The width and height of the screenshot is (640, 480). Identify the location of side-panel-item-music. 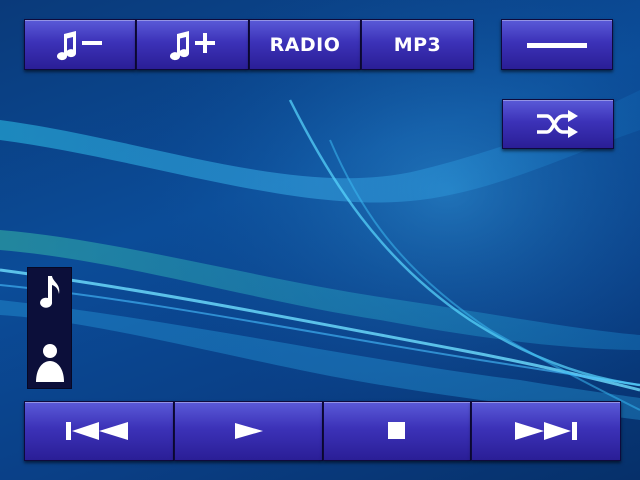
(49, 292).